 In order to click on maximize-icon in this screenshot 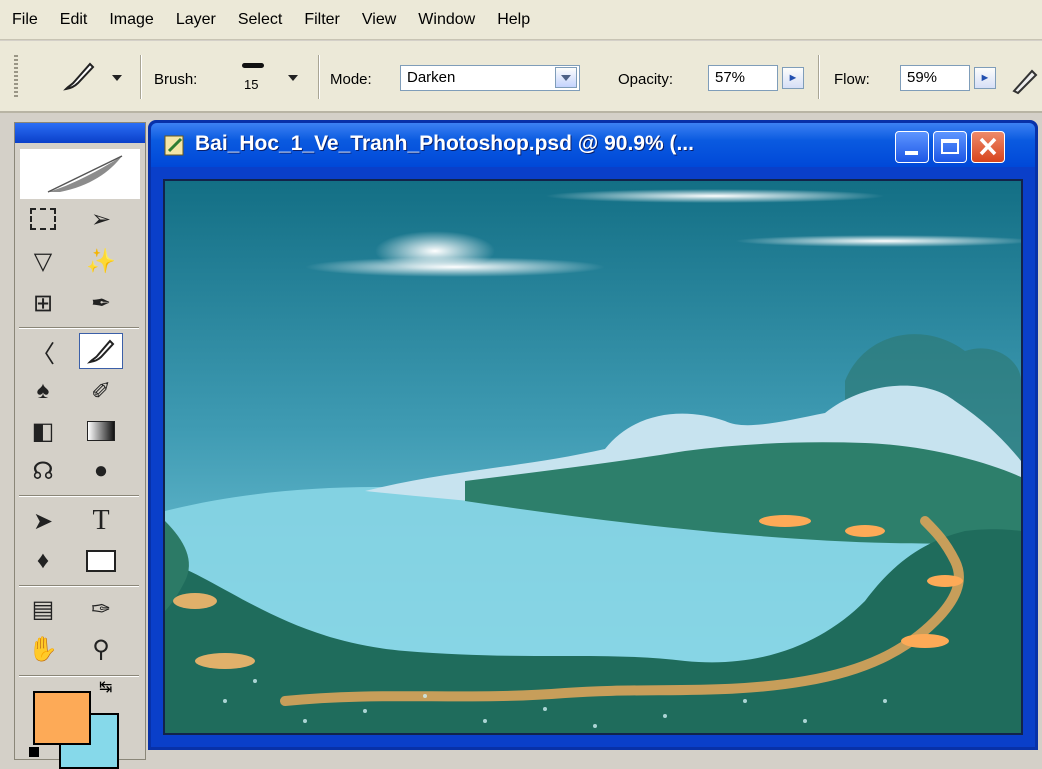, I will do `click(950, 146)`.